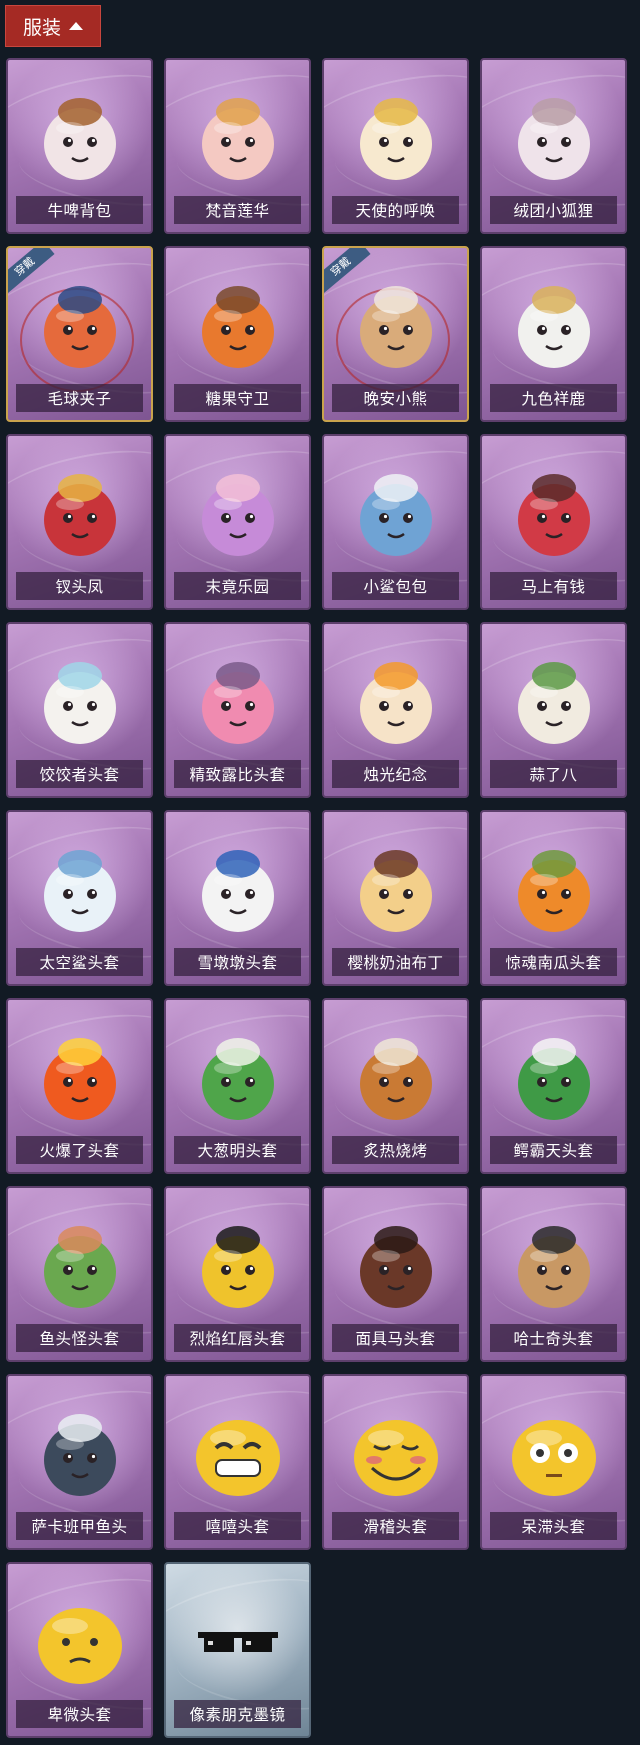 This screenshot has height=1745, width=640. Describe the element at coordinates (395, 1526) in the screenshot. I see `costume-name: 滑稽头套` at that location.